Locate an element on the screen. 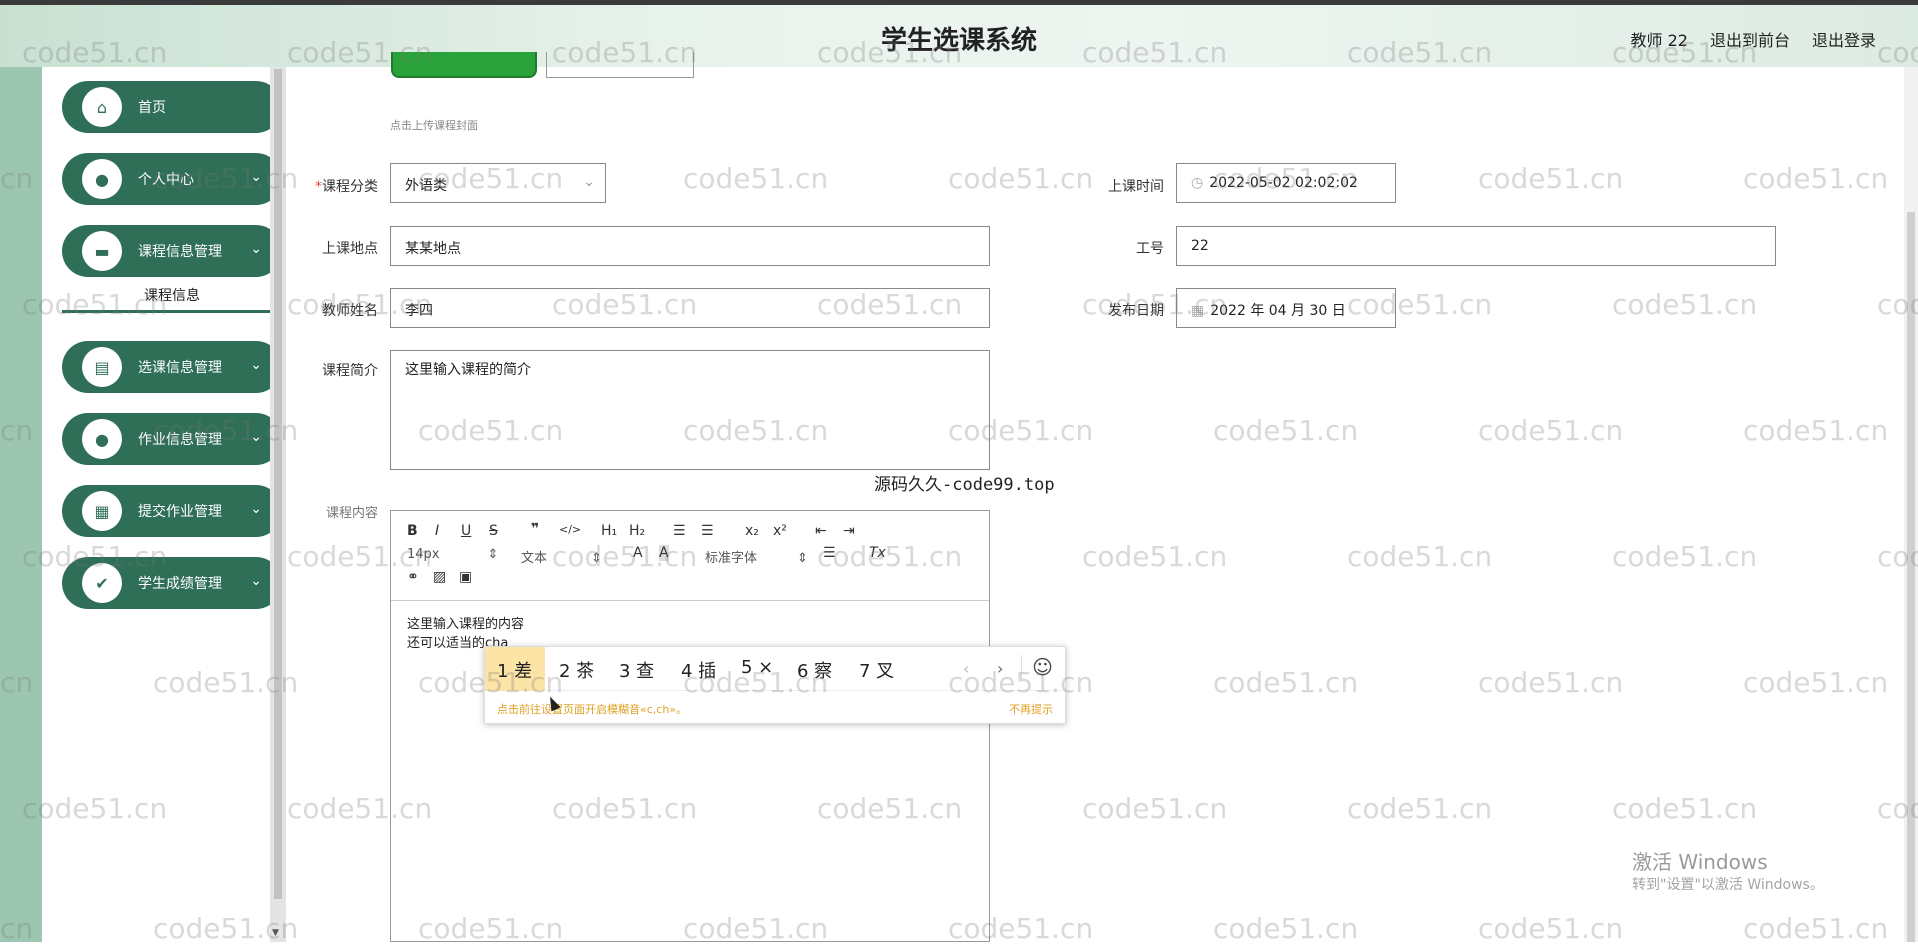  strike-icon: S is located at coordinates (493, 531).